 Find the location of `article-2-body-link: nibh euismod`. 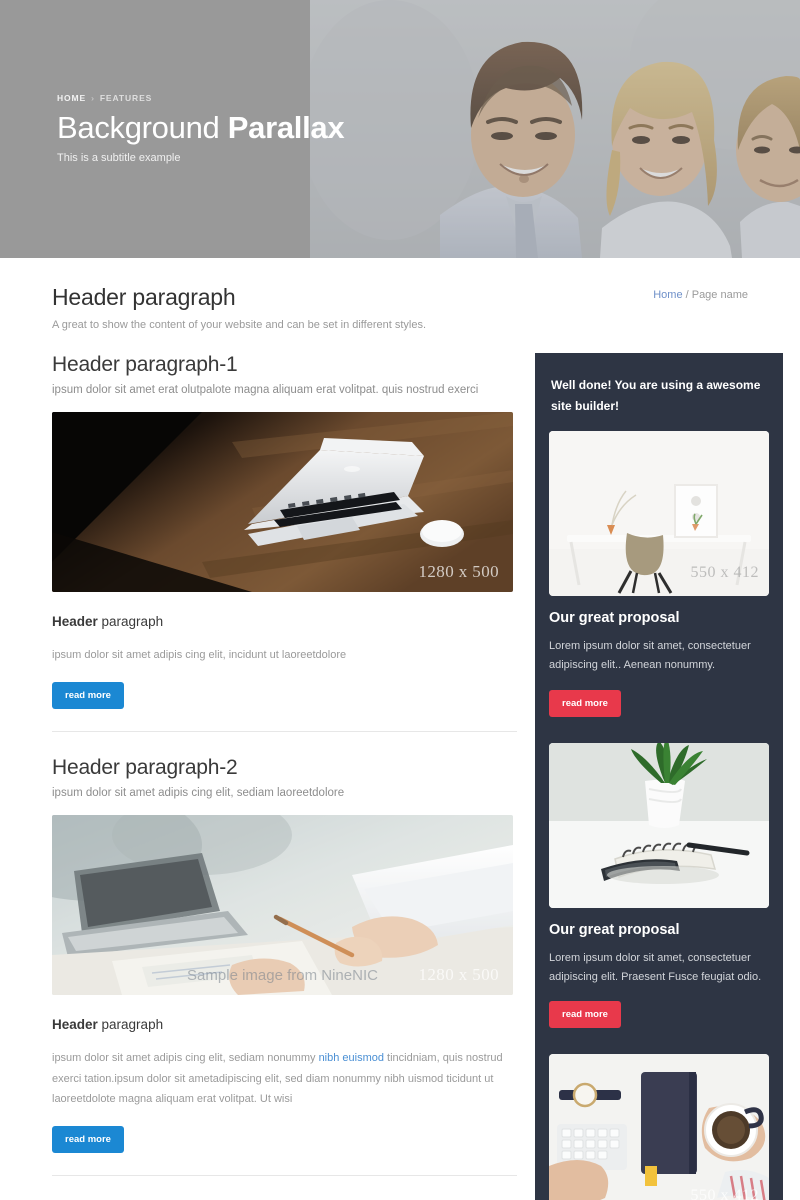

article-2-body-link: nibh euismod is located at coordinates (351, 1058).